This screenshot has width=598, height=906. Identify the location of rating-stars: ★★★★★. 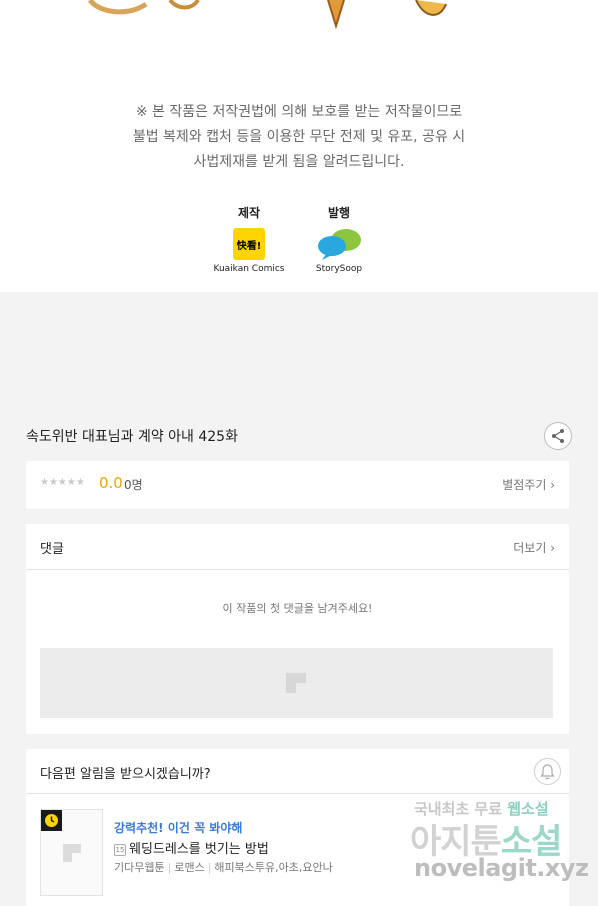
(62, 482).